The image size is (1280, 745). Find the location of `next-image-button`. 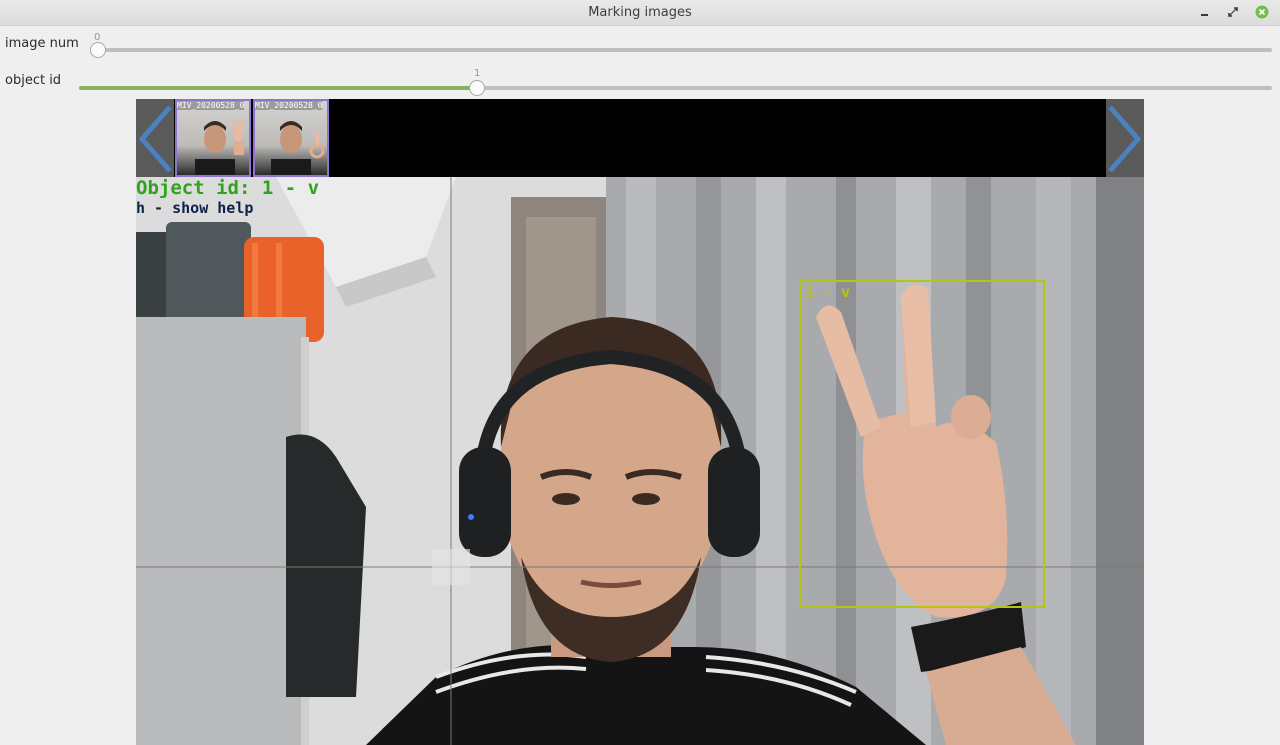

next-image-button is located at coordinates (1125, 138).